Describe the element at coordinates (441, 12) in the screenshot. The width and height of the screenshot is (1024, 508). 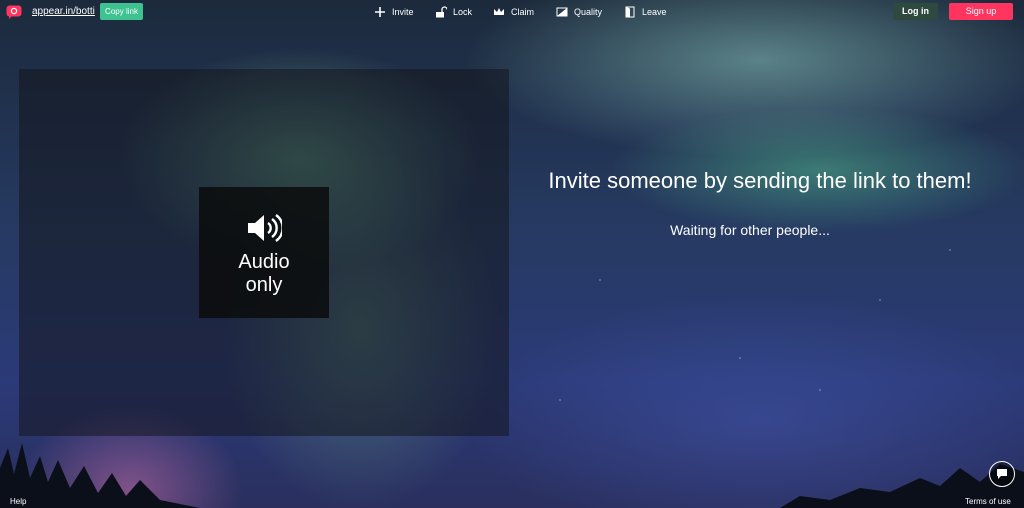
I see `lock-icon` at that location.